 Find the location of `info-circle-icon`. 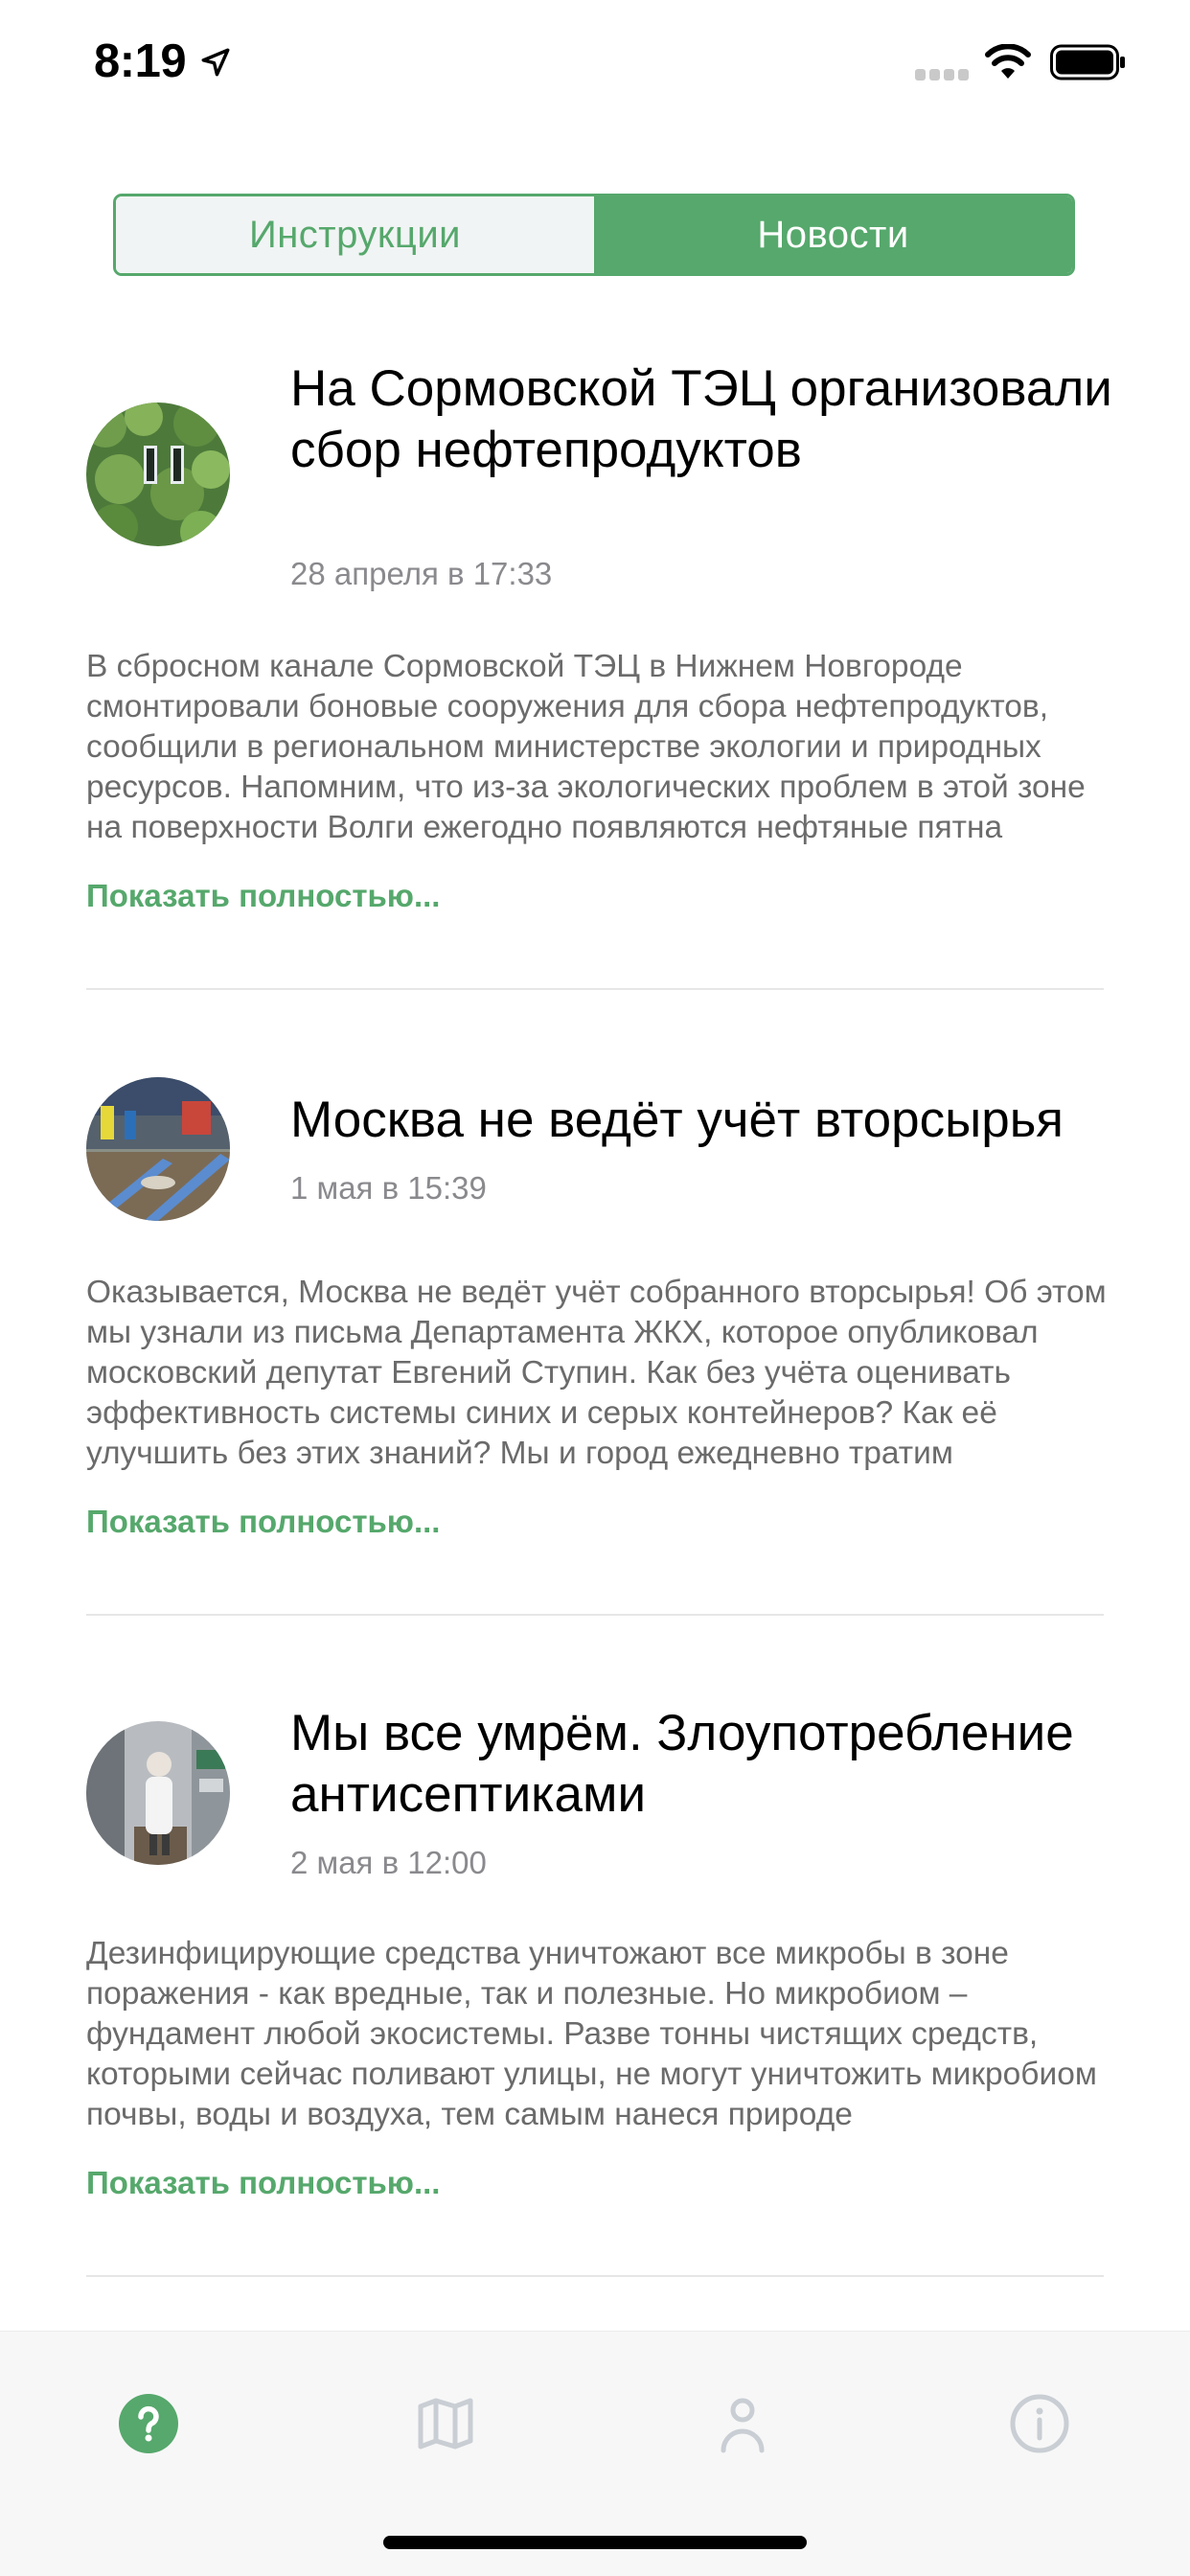

info-circle-icon is located at coordinates (1039, 2423).